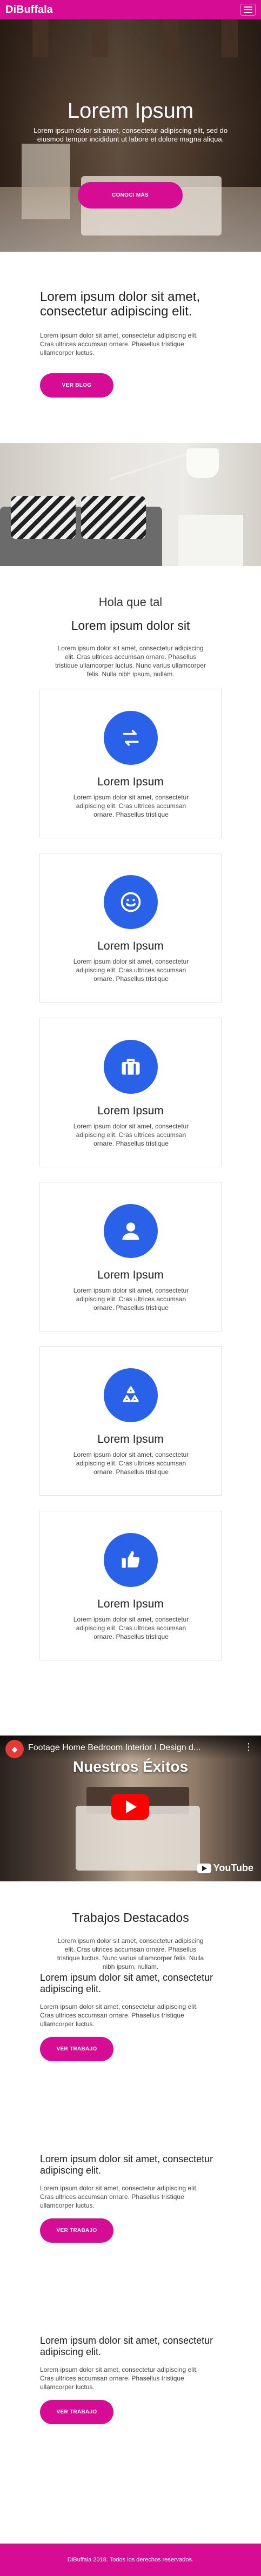 The height and width of the screenshot is (2576, 261). I want to click on hero-title: Lorem Ipsum, so click(130, 111).